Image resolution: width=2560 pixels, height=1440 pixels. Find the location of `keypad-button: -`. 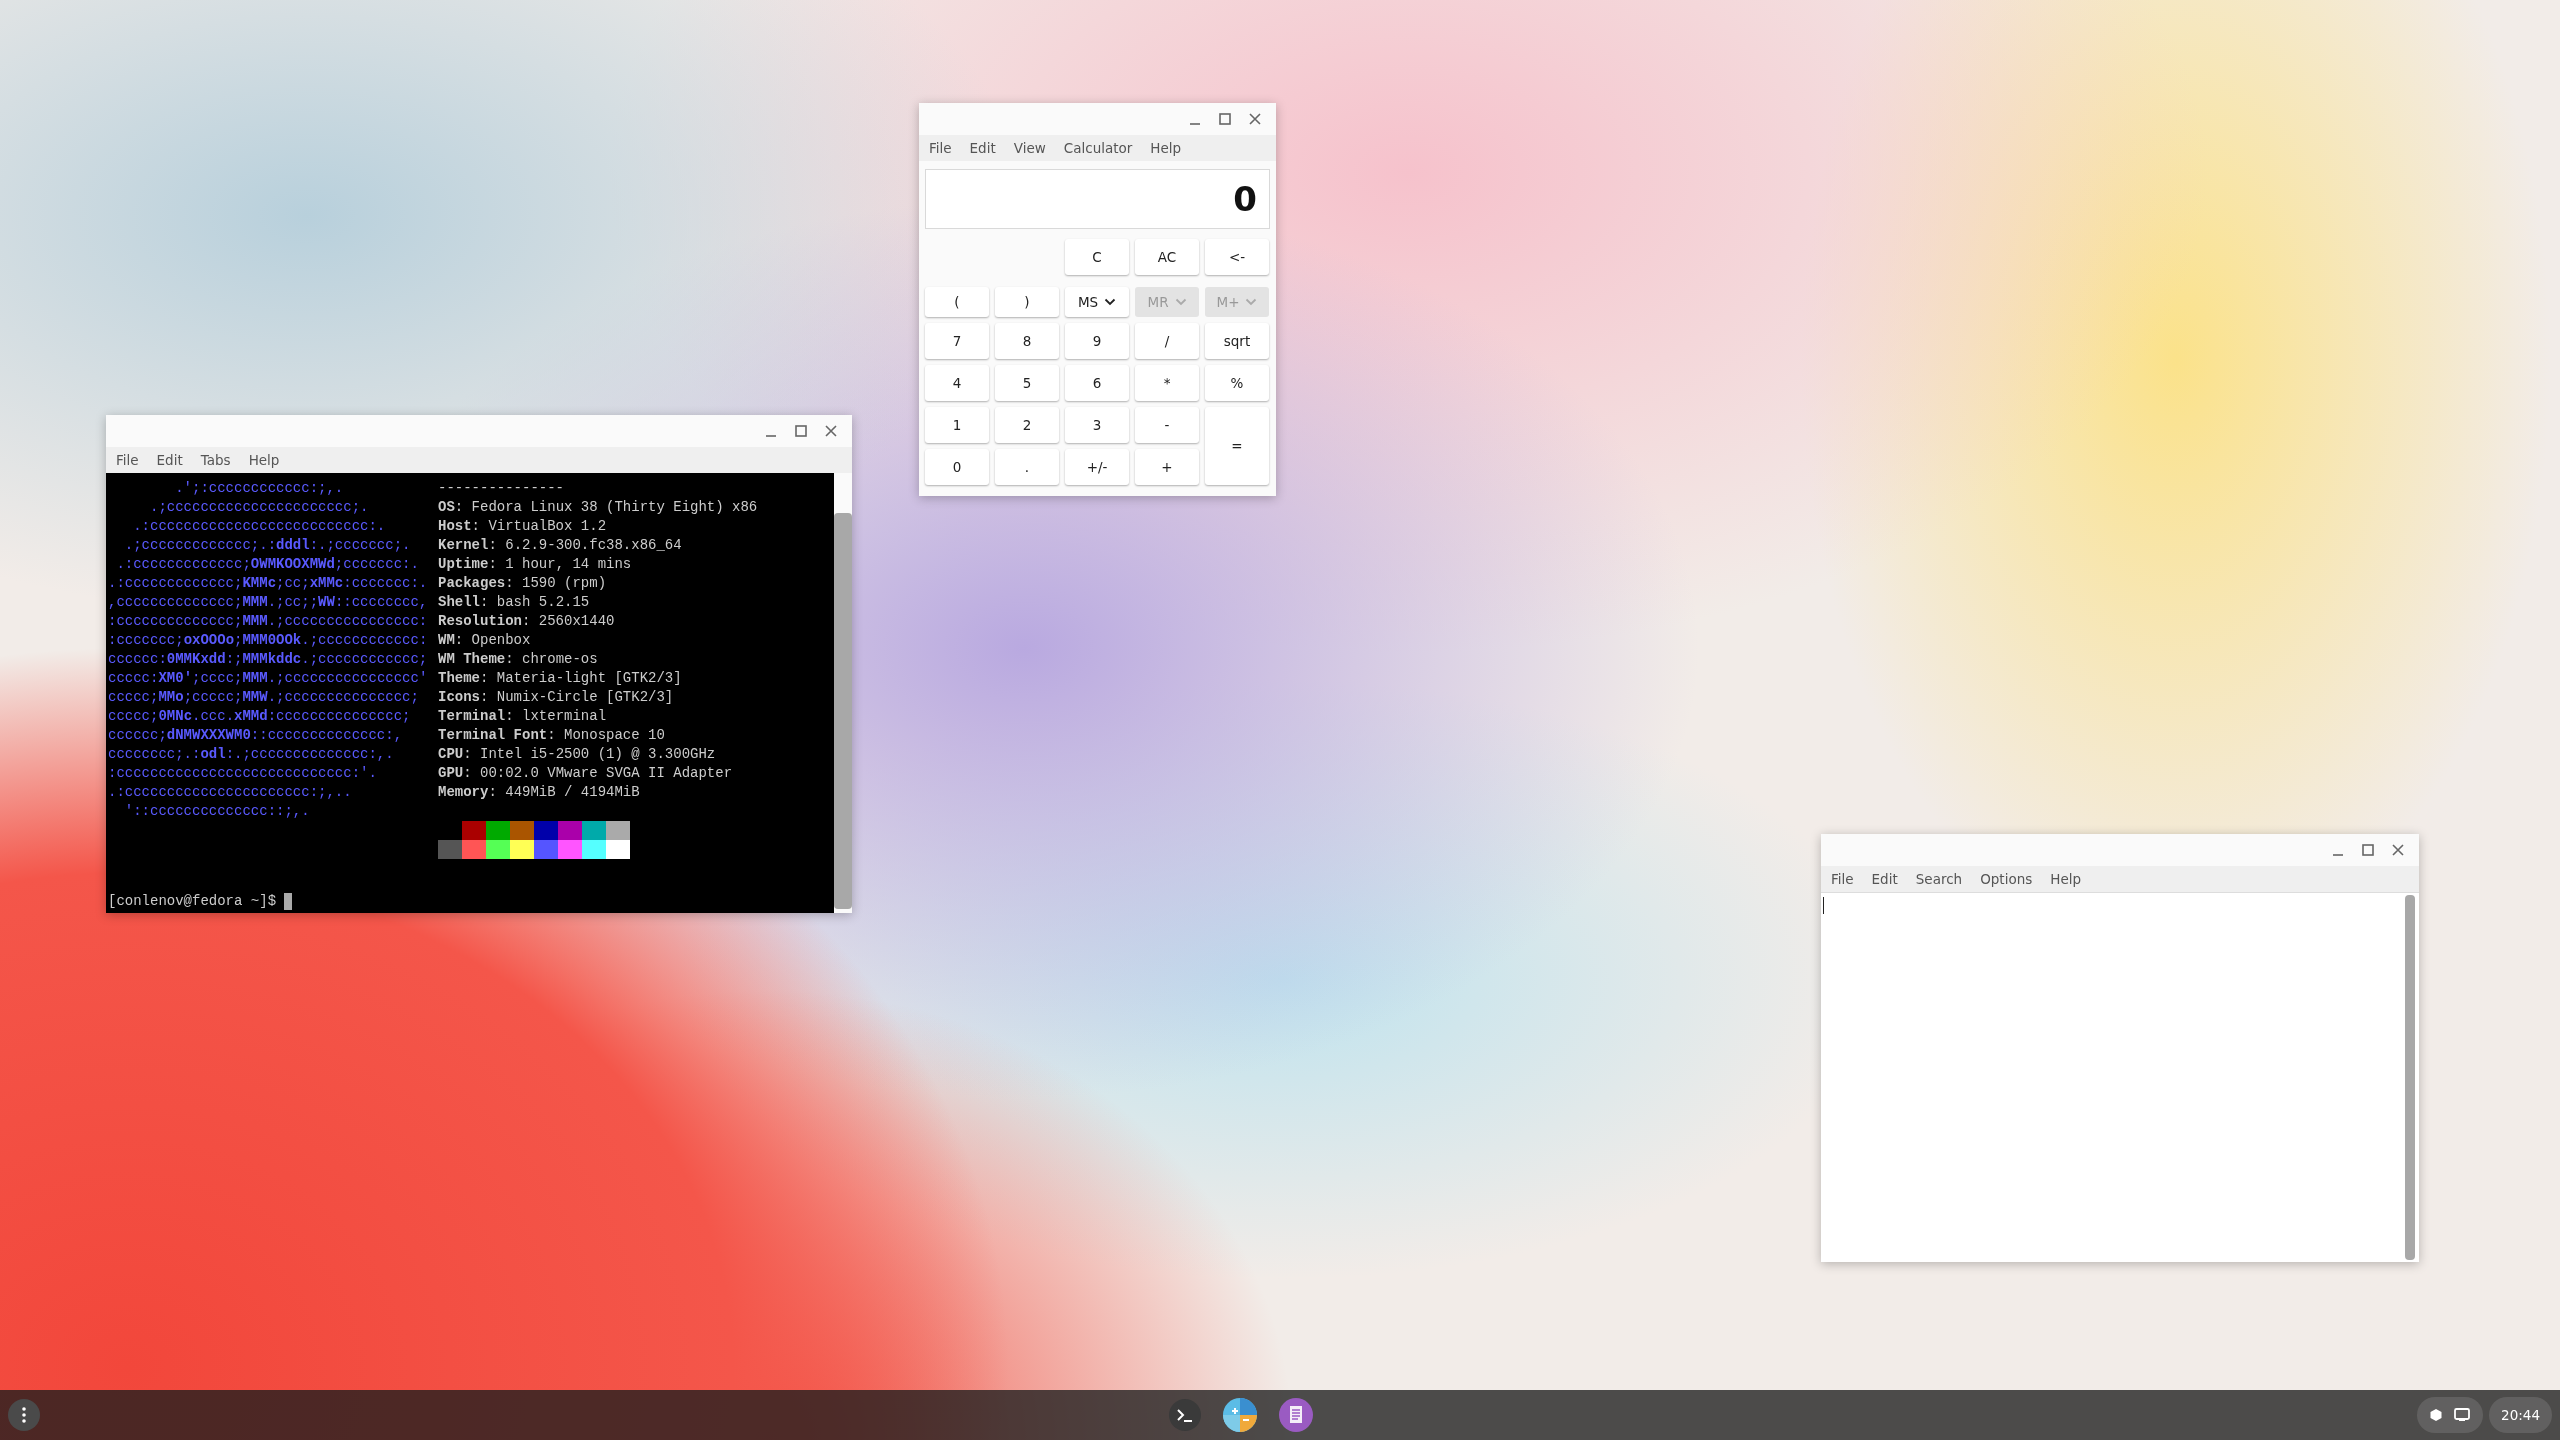

keypad-button: - is located at coordinates (1167, 425).